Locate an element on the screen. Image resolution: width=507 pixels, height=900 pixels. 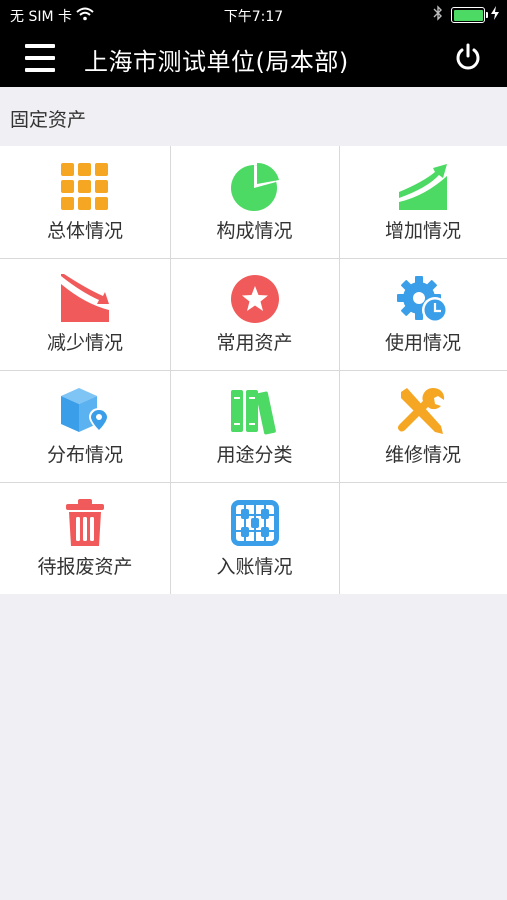
battery-icon is located at coordinates (469, 15).